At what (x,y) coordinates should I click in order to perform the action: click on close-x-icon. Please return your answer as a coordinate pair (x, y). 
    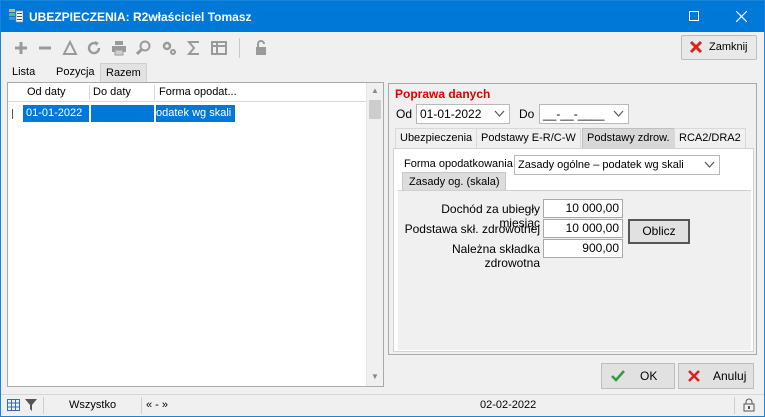
    Looking at the image, I should click on (696, 47).